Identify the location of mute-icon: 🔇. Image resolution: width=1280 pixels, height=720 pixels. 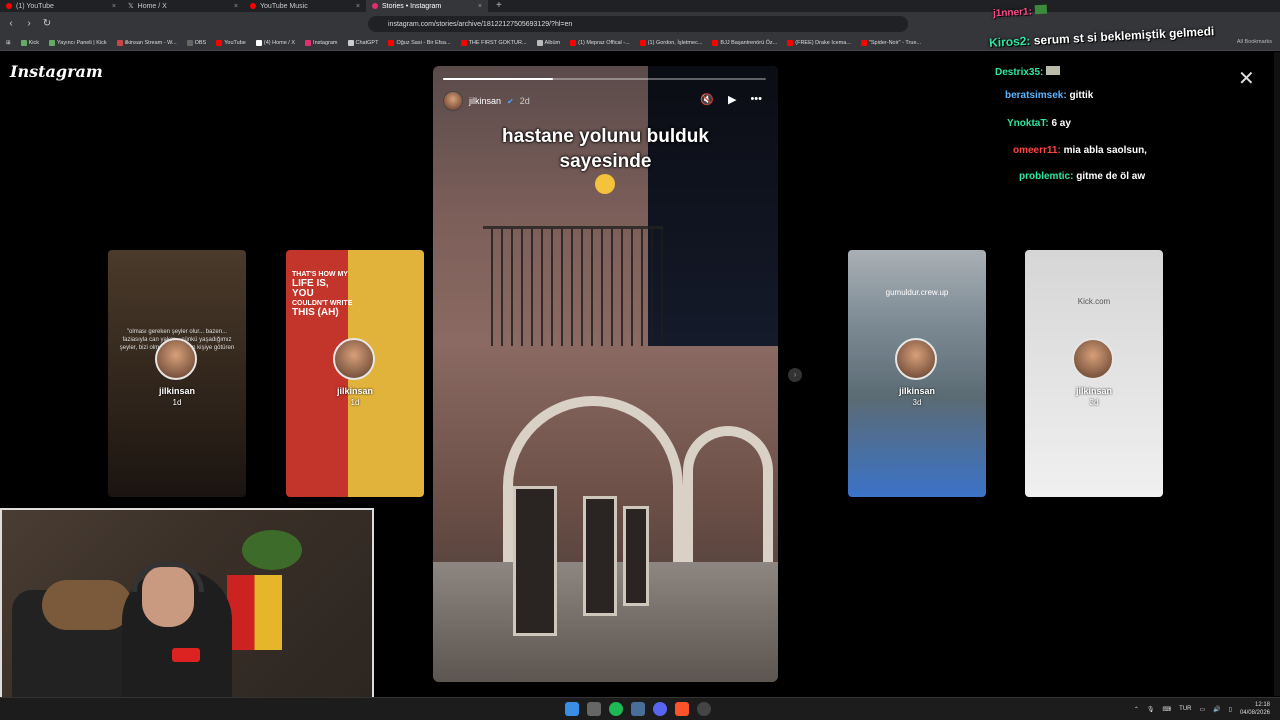
(707, 99).